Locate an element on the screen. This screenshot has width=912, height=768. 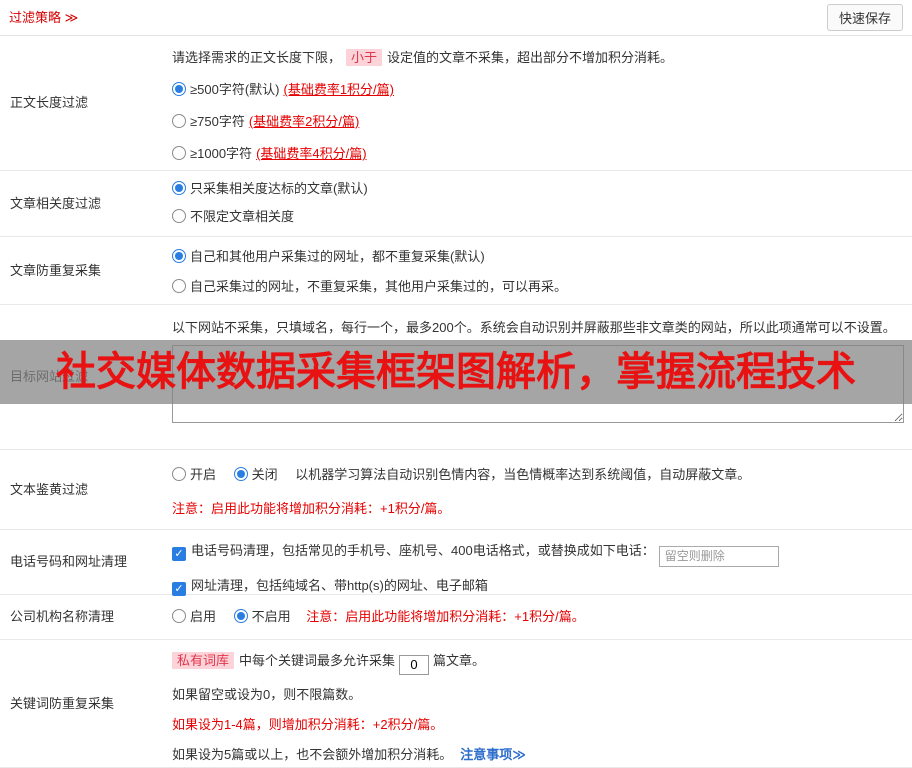
dedup-option-self: 自己采集过的网址，不重复采集，其他用户采集过的，可以再采。 is located at coordinates (538, 287).